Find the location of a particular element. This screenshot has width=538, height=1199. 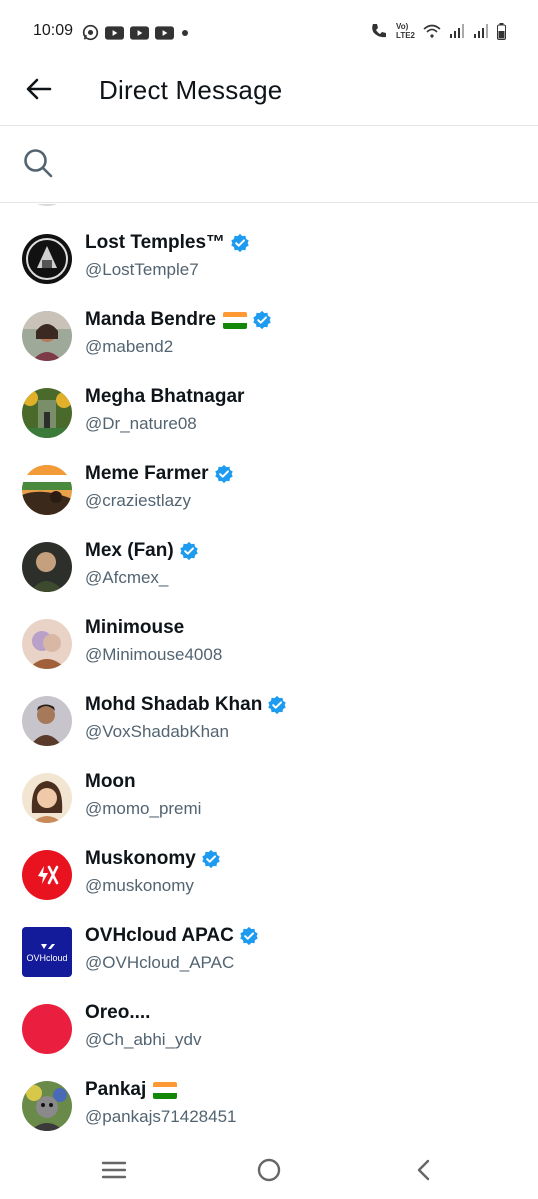

status-time: 10:09 is located at coordinates (53, 30).